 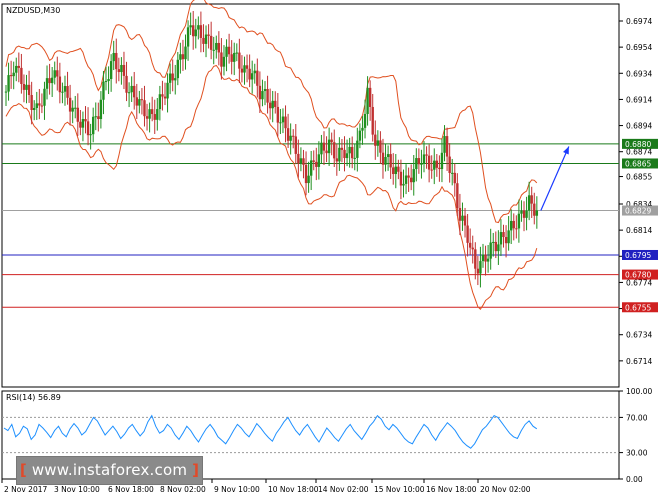 What do you see at coordinates (639, 99) in the screenshot?
I see `y-tick-label: 0.6914` at bounding box center [639, 99].